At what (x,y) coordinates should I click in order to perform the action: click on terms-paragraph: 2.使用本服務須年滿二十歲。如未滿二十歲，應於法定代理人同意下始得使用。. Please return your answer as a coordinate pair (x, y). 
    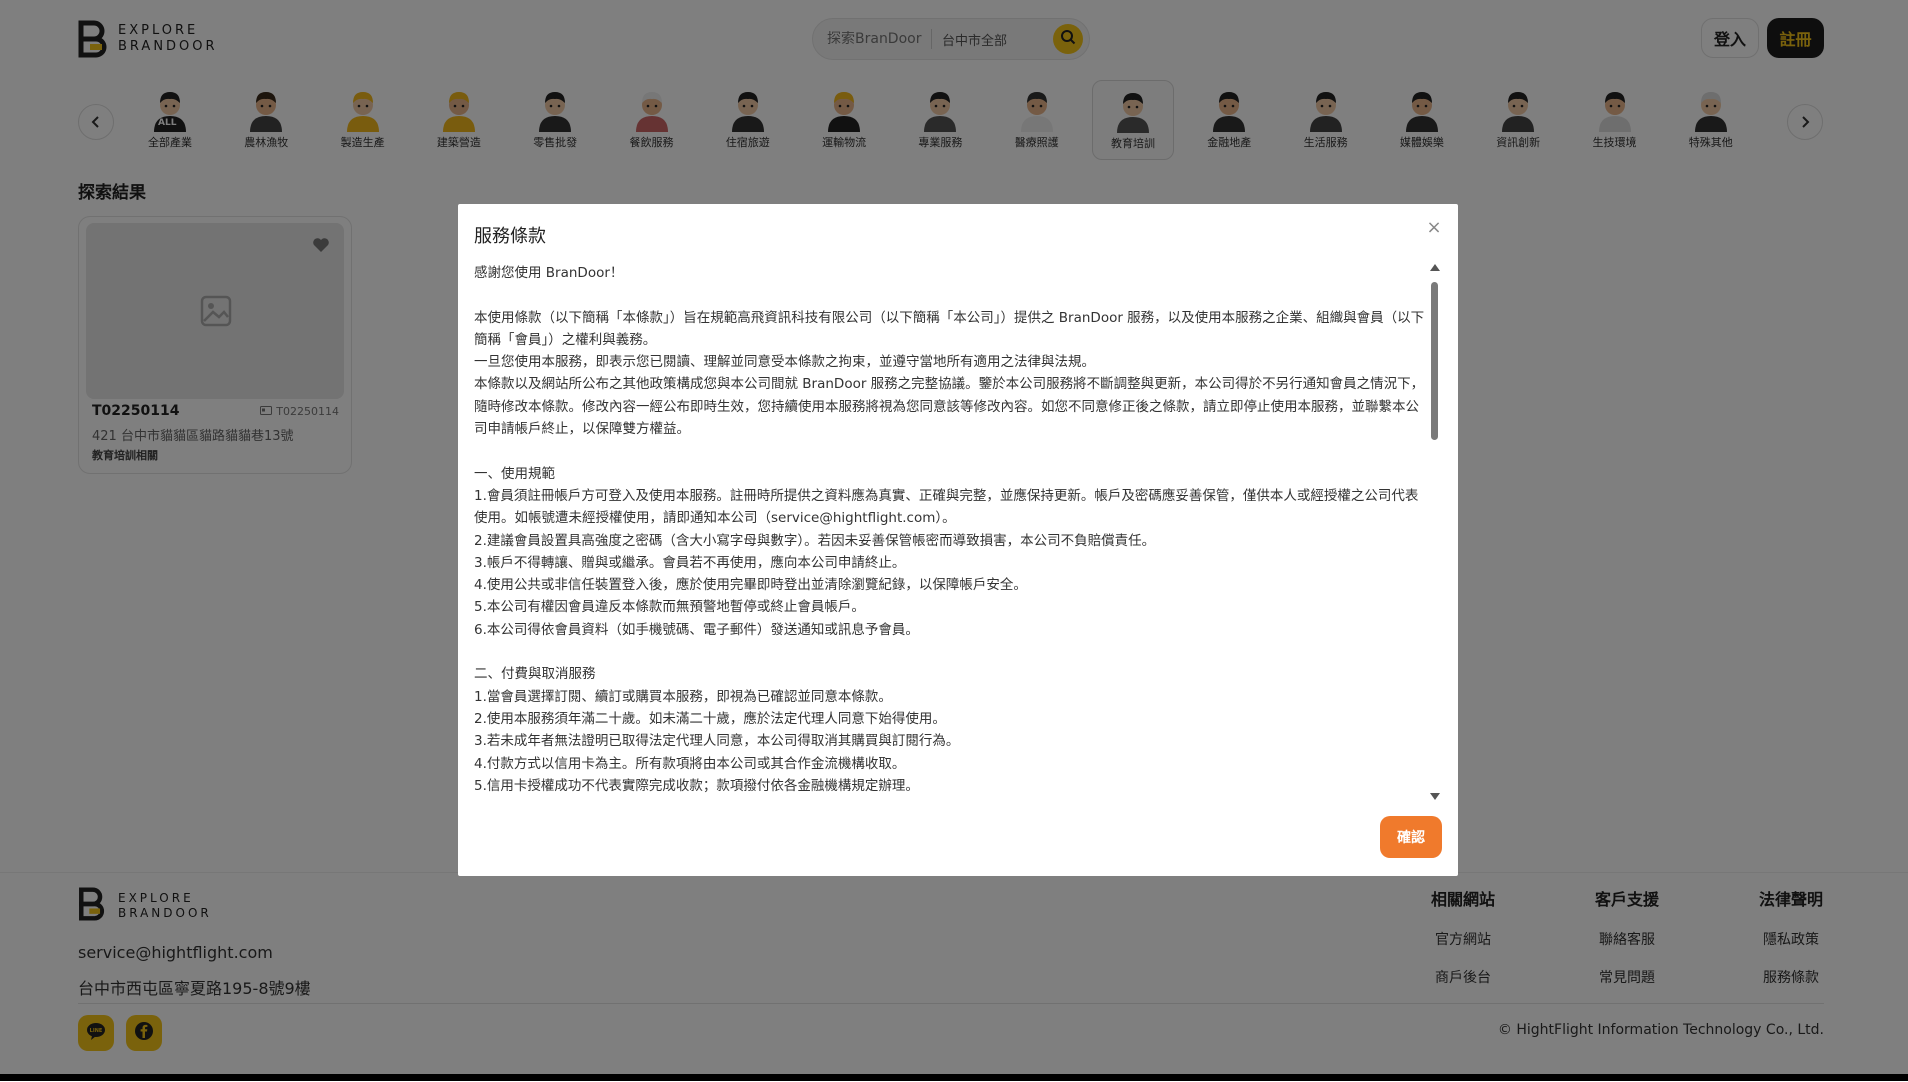
    Looking at the image, I should click on (710, 718).